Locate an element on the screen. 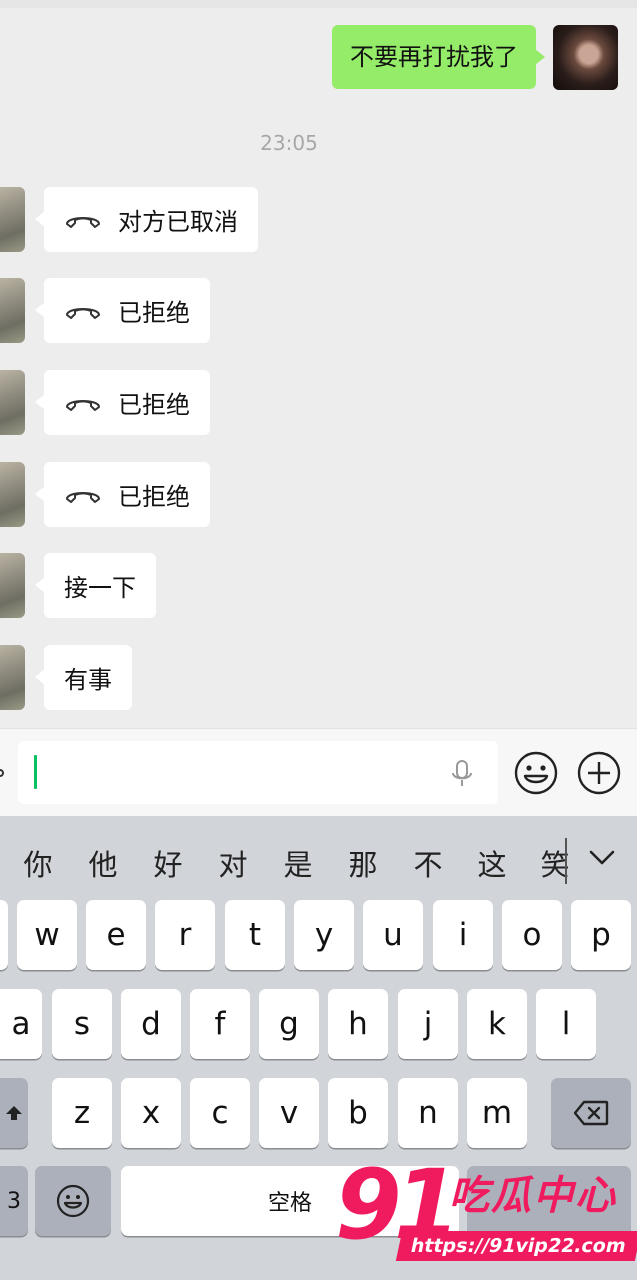  text-caret is located at coordinates (35, 772).